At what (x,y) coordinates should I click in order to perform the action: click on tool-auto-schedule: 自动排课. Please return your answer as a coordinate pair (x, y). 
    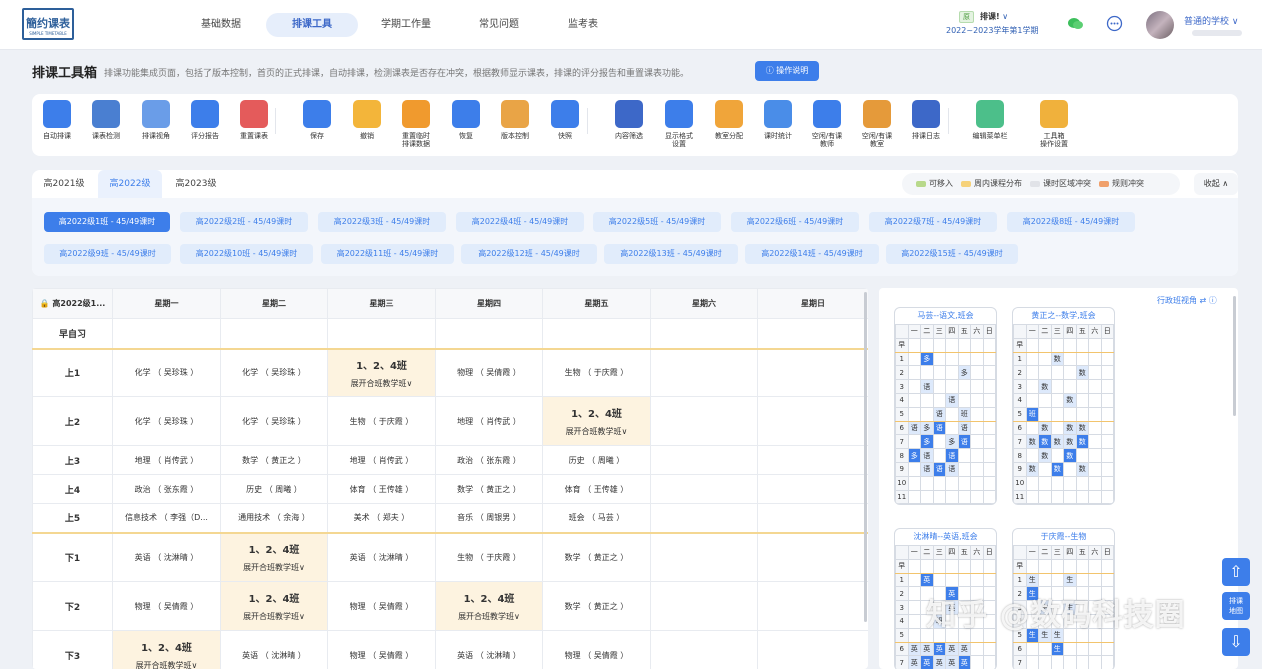
    Looking at the image, I should click on (57, 120).